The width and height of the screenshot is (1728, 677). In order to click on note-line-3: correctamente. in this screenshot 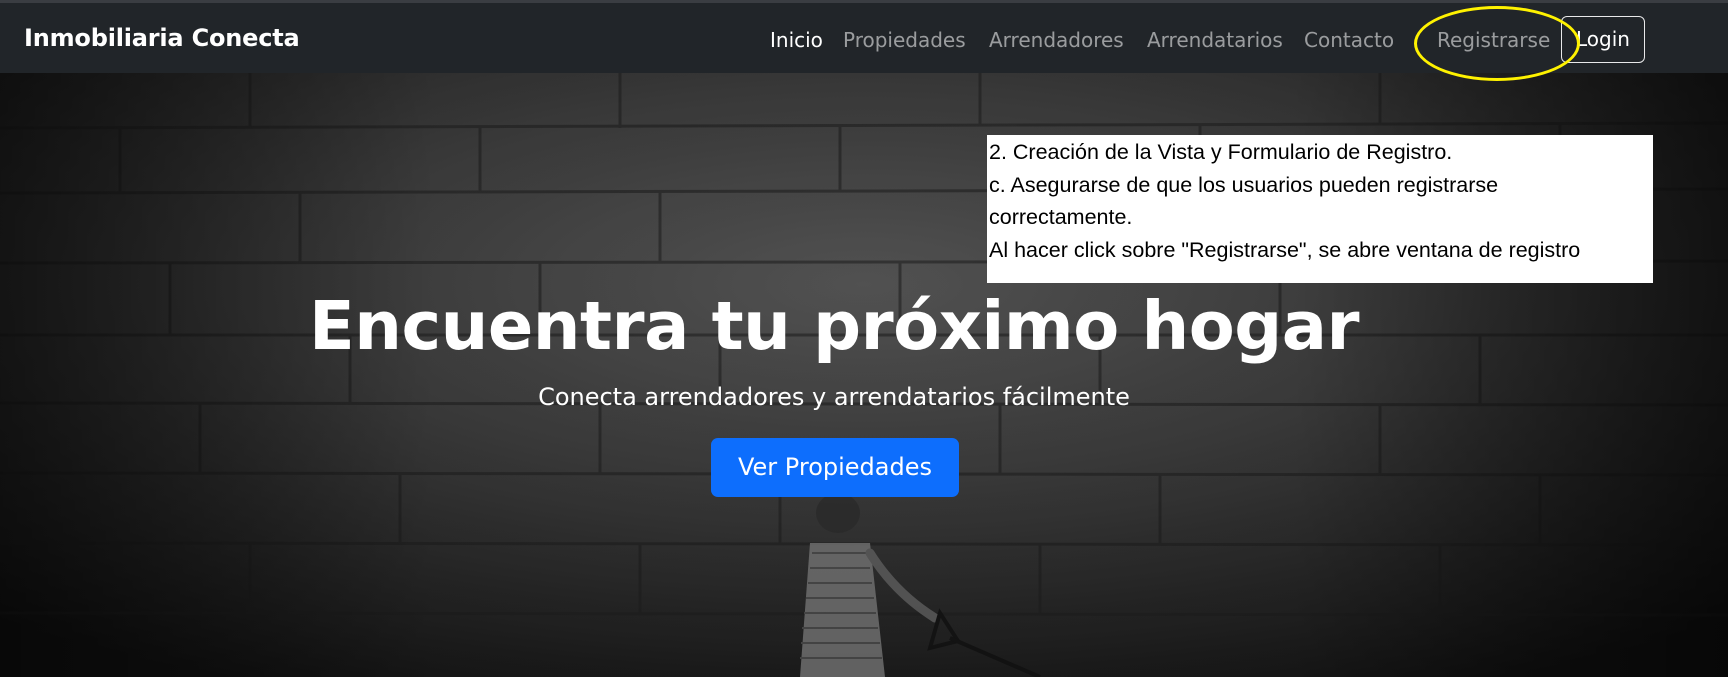, I will do `click(1061, 217)`.